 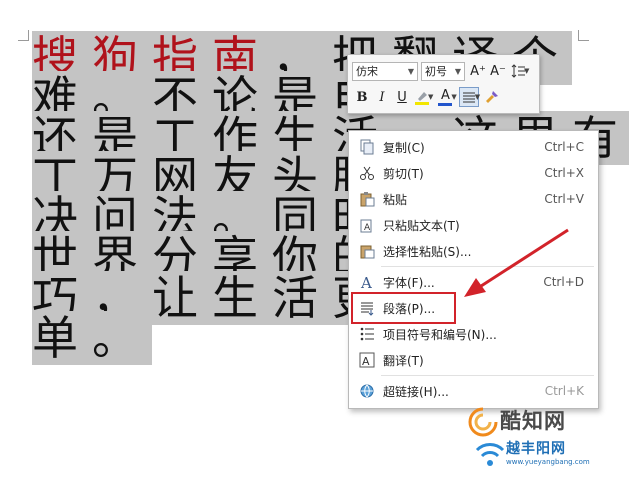 What do you see at coordinates (548, 462) in the screenshot?
I see `watermark-url: www.yueyangbang.com` at bounding box center [548, 462].